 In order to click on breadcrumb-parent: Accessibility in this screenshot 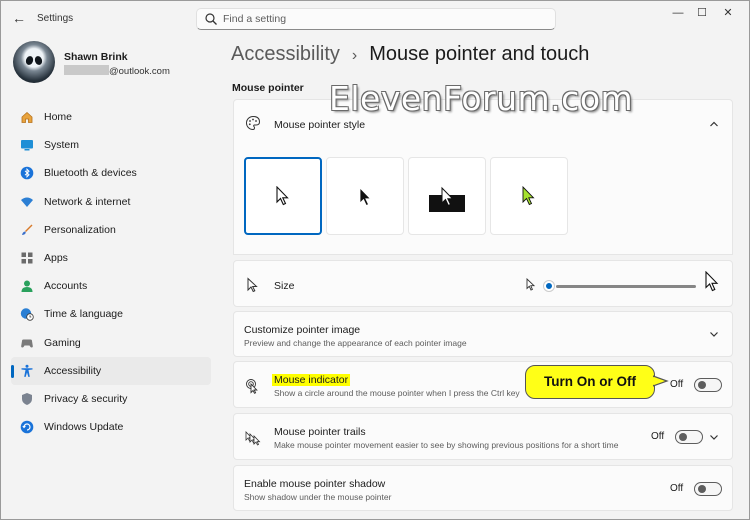, I will do `click(285, 54)`.